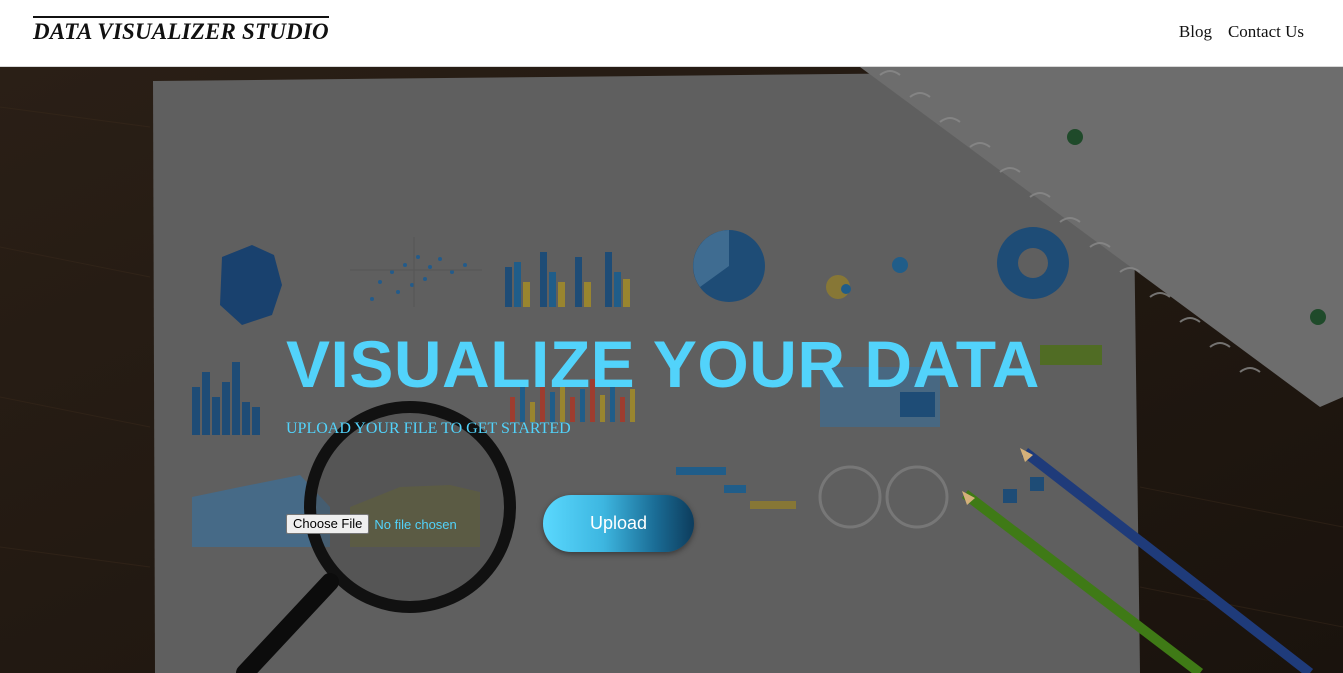 The width and height of the screenshot is (1343, 673). Describe the element at coordinates (663, 364) in the screenshot. I see `hero-title: VISUALIZE YOUR DATA` at that location.